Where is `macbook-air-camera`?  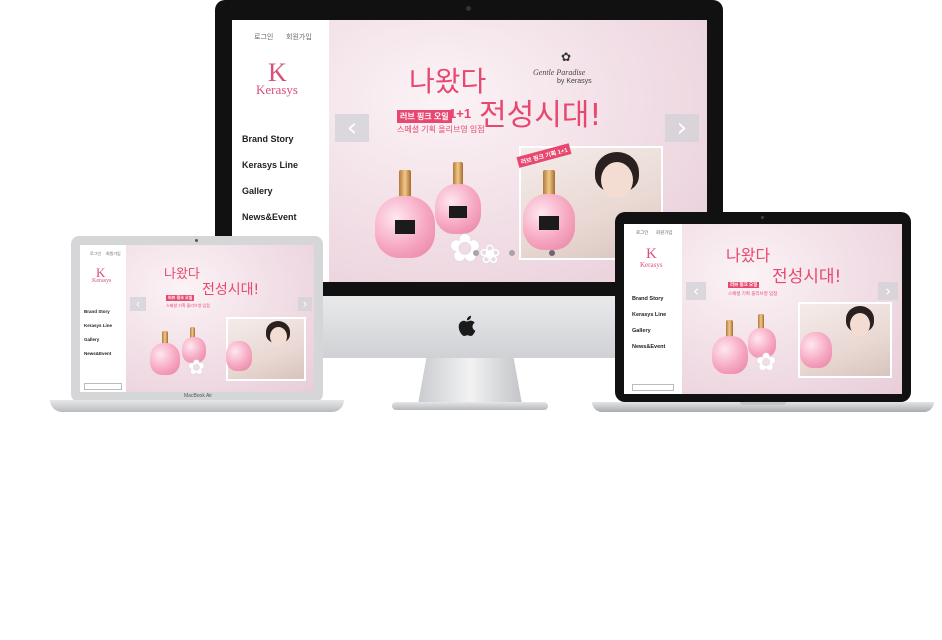
macbook-air-camera is located at coordinates (196, 240).